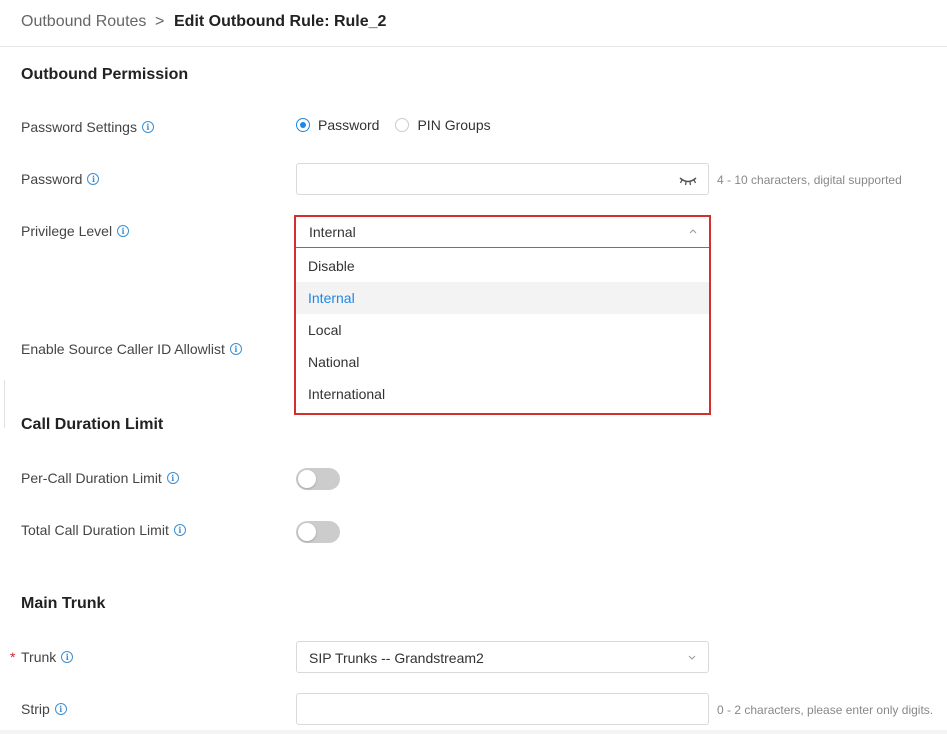 This screenshot has height=734, width=947. I want to click on section-title-main-trunk: Main Trunk, so click(63, 603).